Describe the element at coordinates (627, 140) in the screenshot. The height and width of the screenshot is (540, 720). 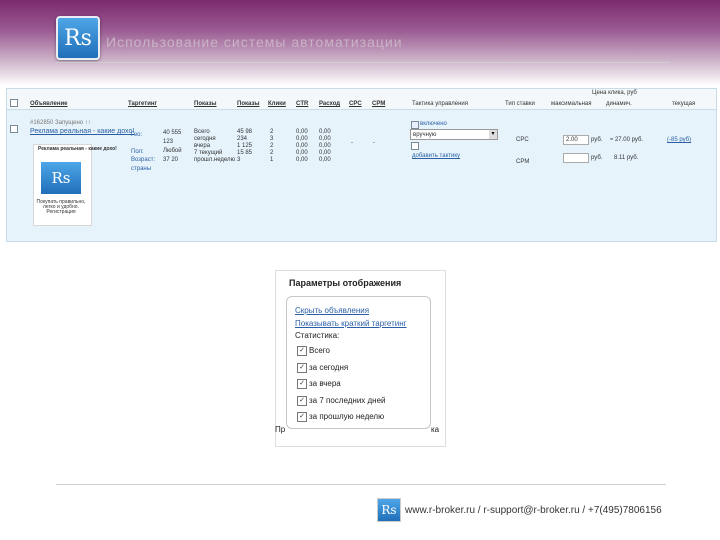
I see `dynamic-cpc: ≈ 27.00 руб.` at that location.